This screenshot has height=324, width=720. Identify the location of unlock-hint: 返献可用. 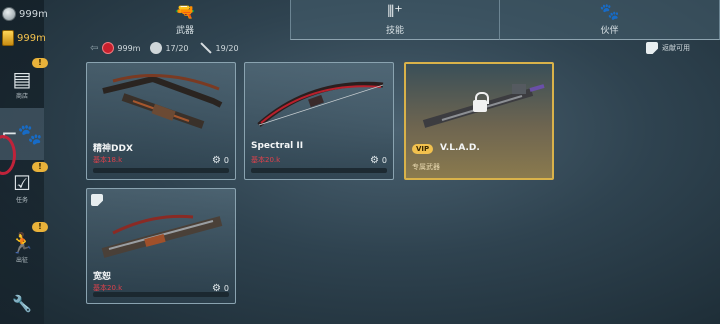
(668, 48).